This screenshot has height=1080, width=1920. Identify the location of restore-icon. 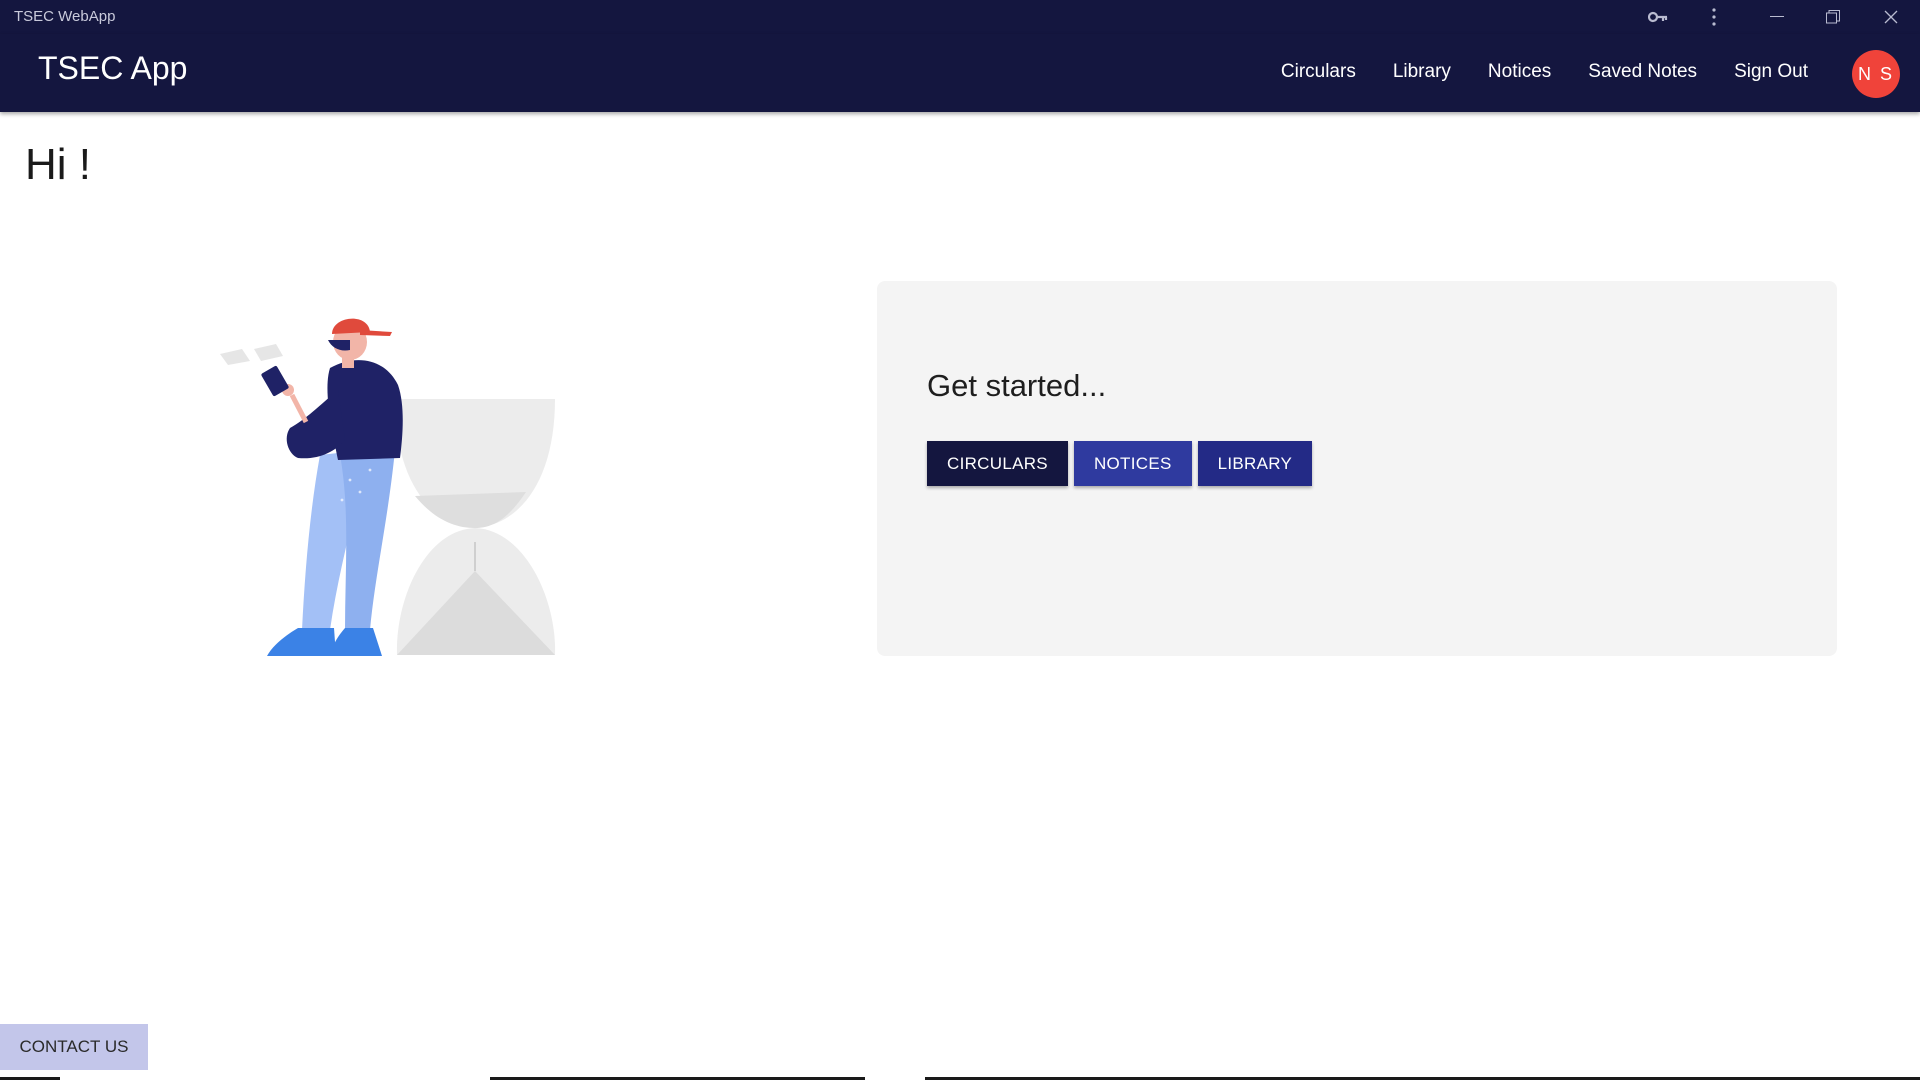
(1833, 17).